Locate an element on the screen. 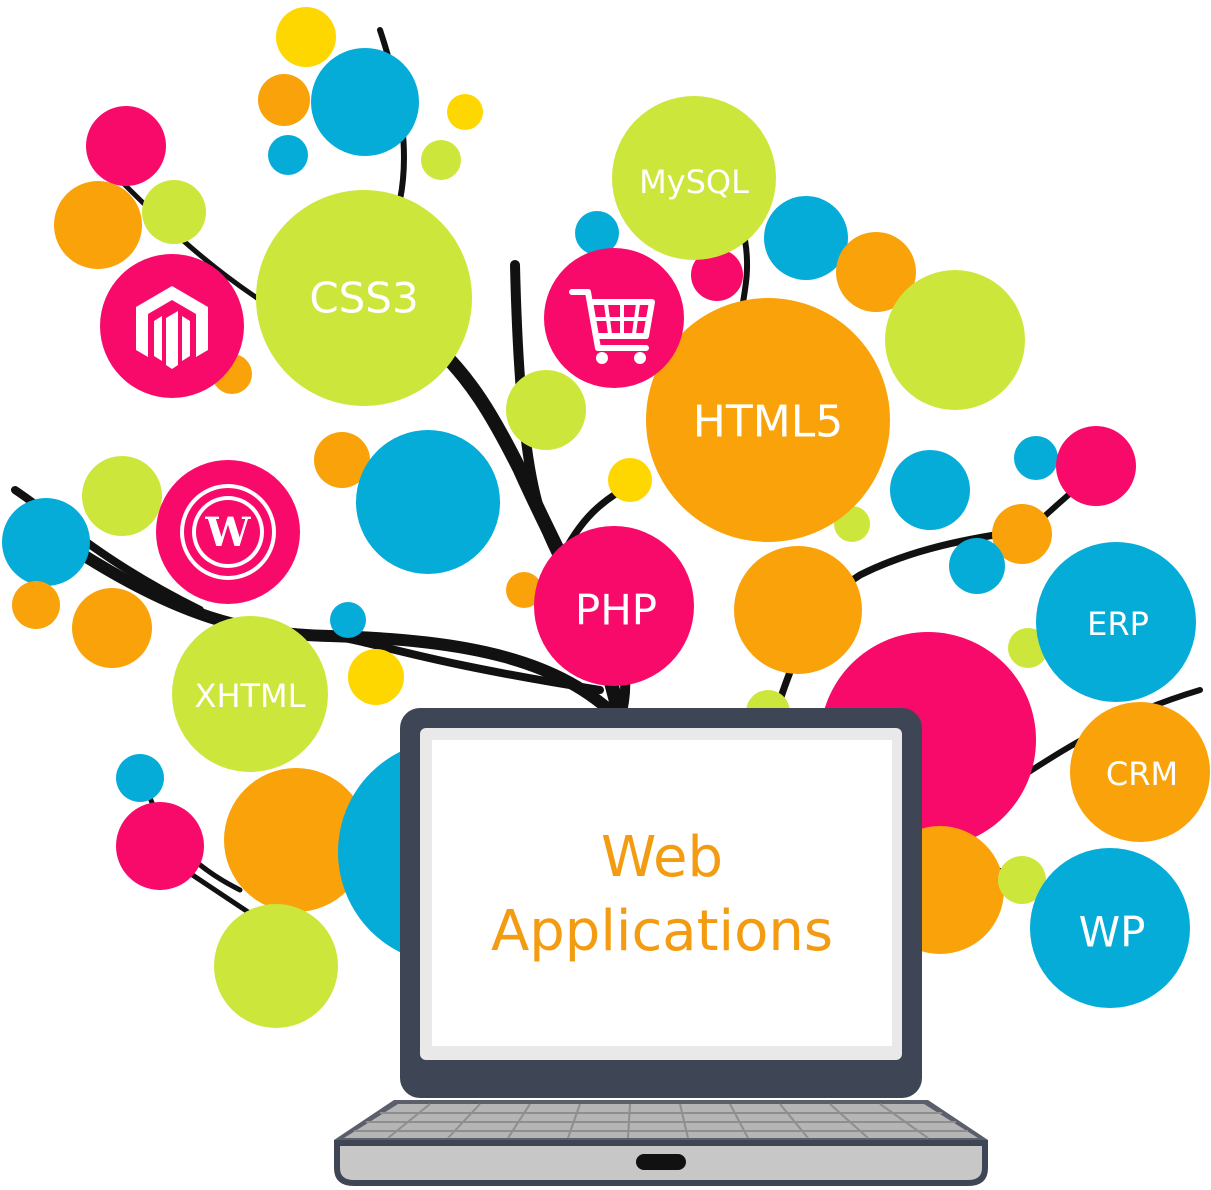 Image resolution: width=1211 pixels, height=1190 pixels. bubble-erp: ERP is located at coordinates (1116, 622).